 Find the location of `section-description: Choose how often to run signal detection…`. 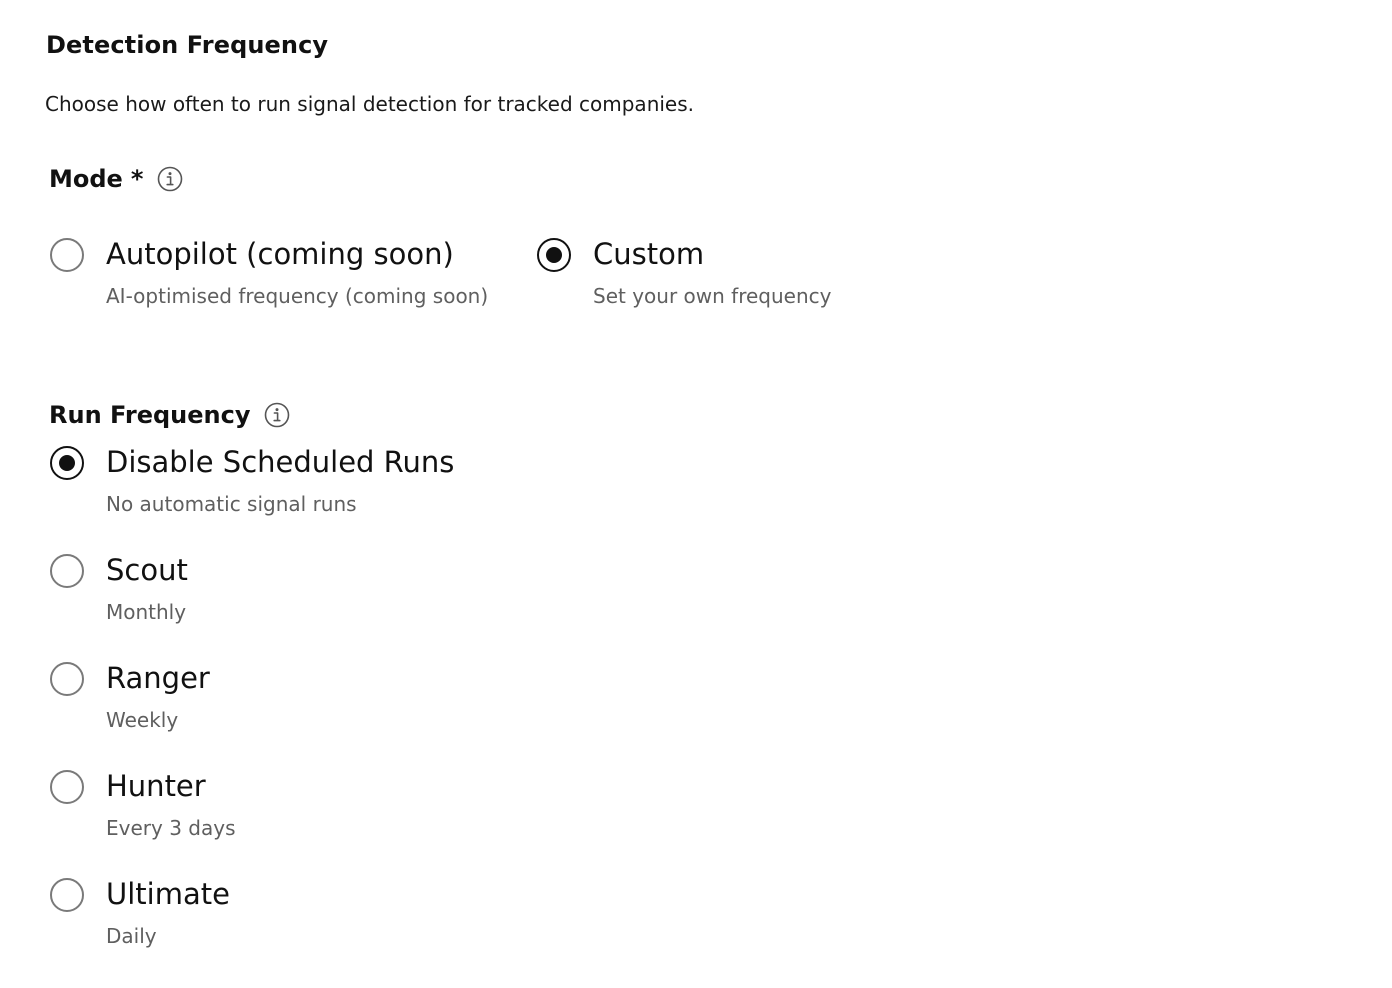

section-description: Choose how often to run signal detection… is located at coordinates (370, 104).